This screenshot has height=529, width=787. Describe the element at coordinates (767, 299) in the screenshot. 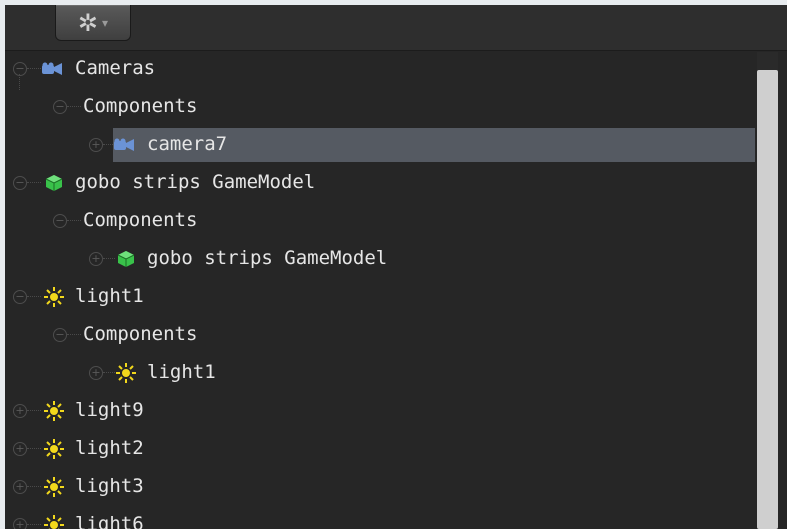

I see `scrollbar-thumb` at that location.